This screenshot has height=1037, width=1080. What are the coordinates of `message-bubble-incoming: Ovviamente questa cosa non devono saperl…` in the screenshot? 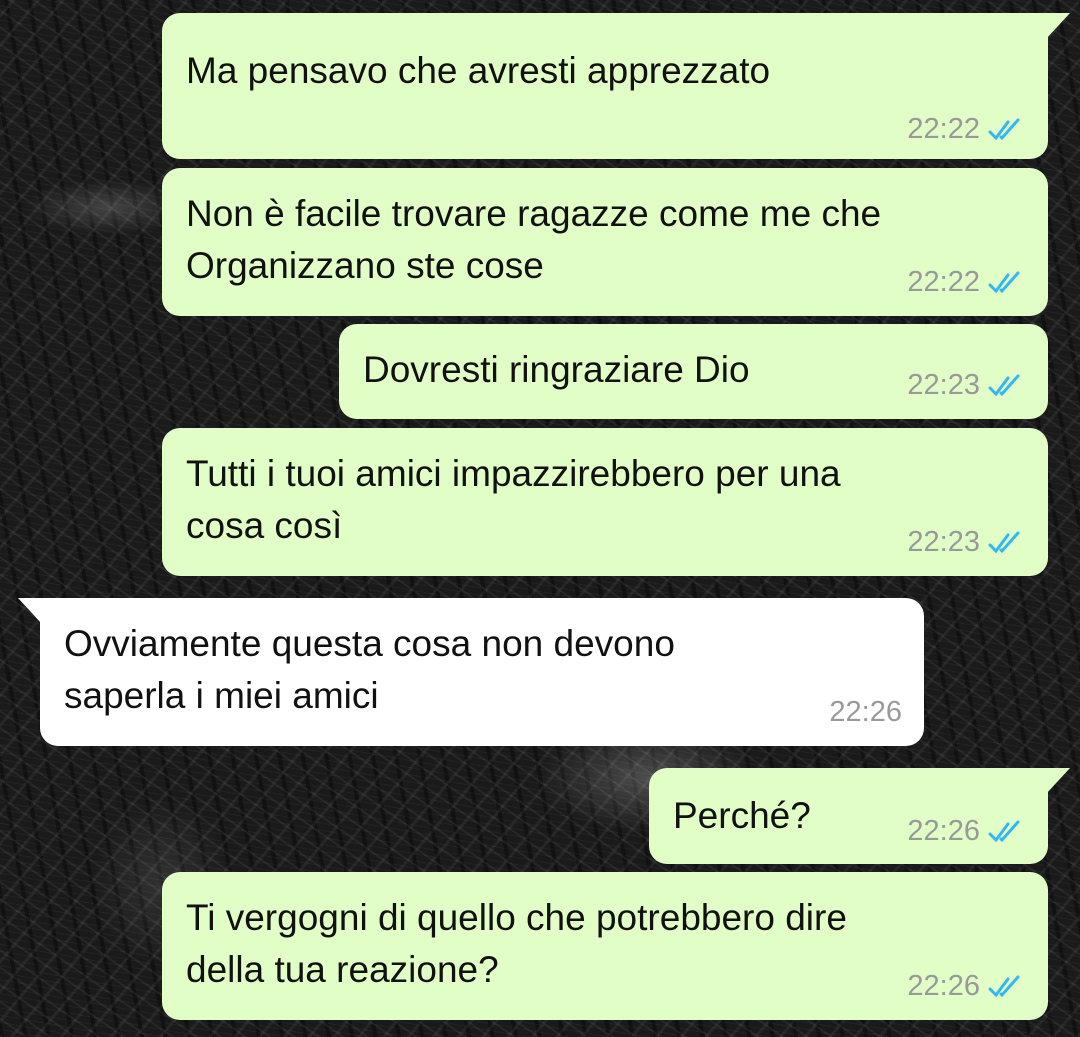 It's located at (471, 672).